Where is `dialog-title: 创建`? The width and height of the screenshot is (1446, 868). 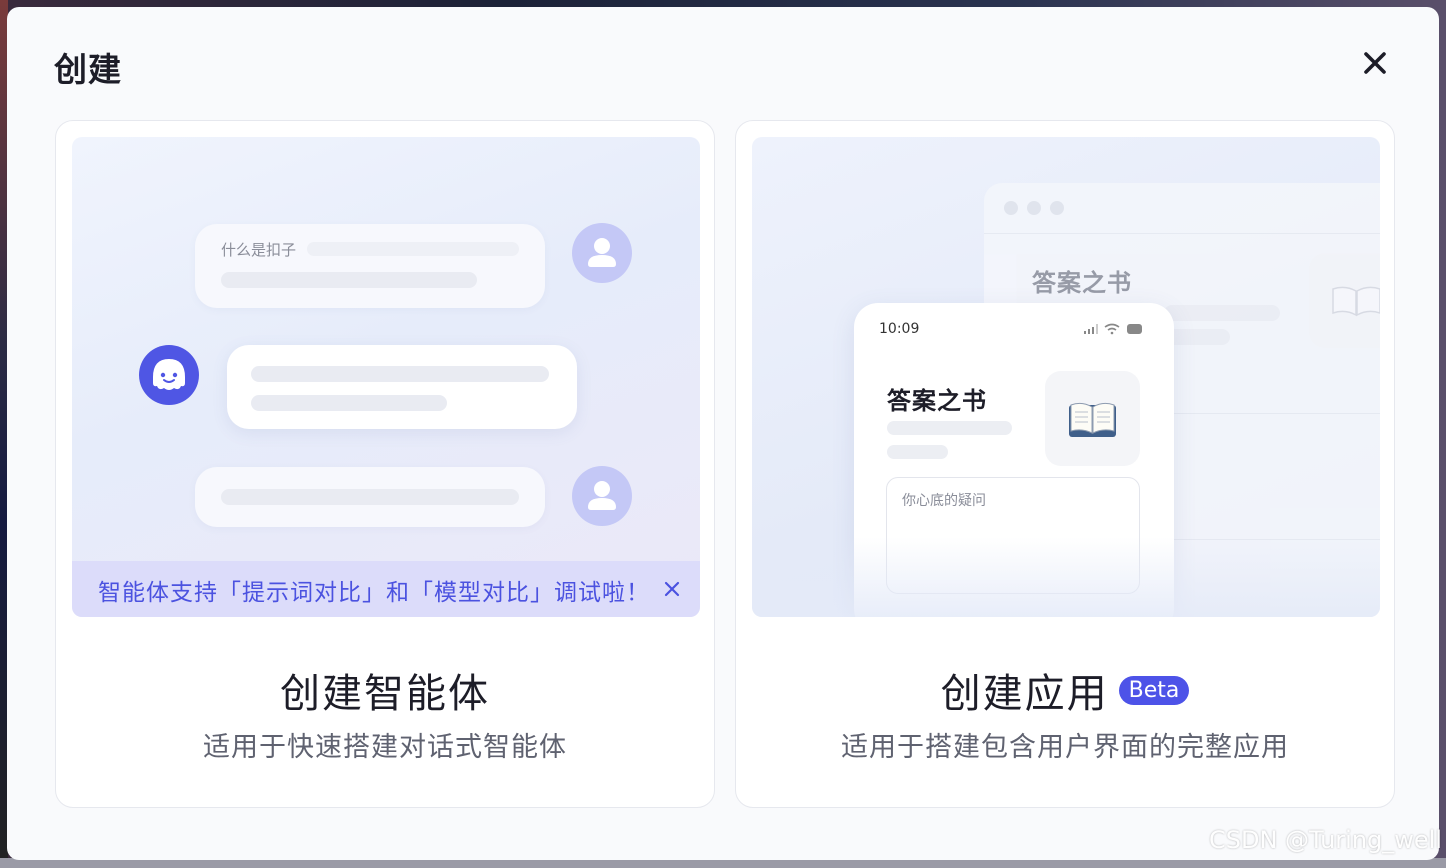 dialog-title: 创建 is located at coordinates (88, 69).